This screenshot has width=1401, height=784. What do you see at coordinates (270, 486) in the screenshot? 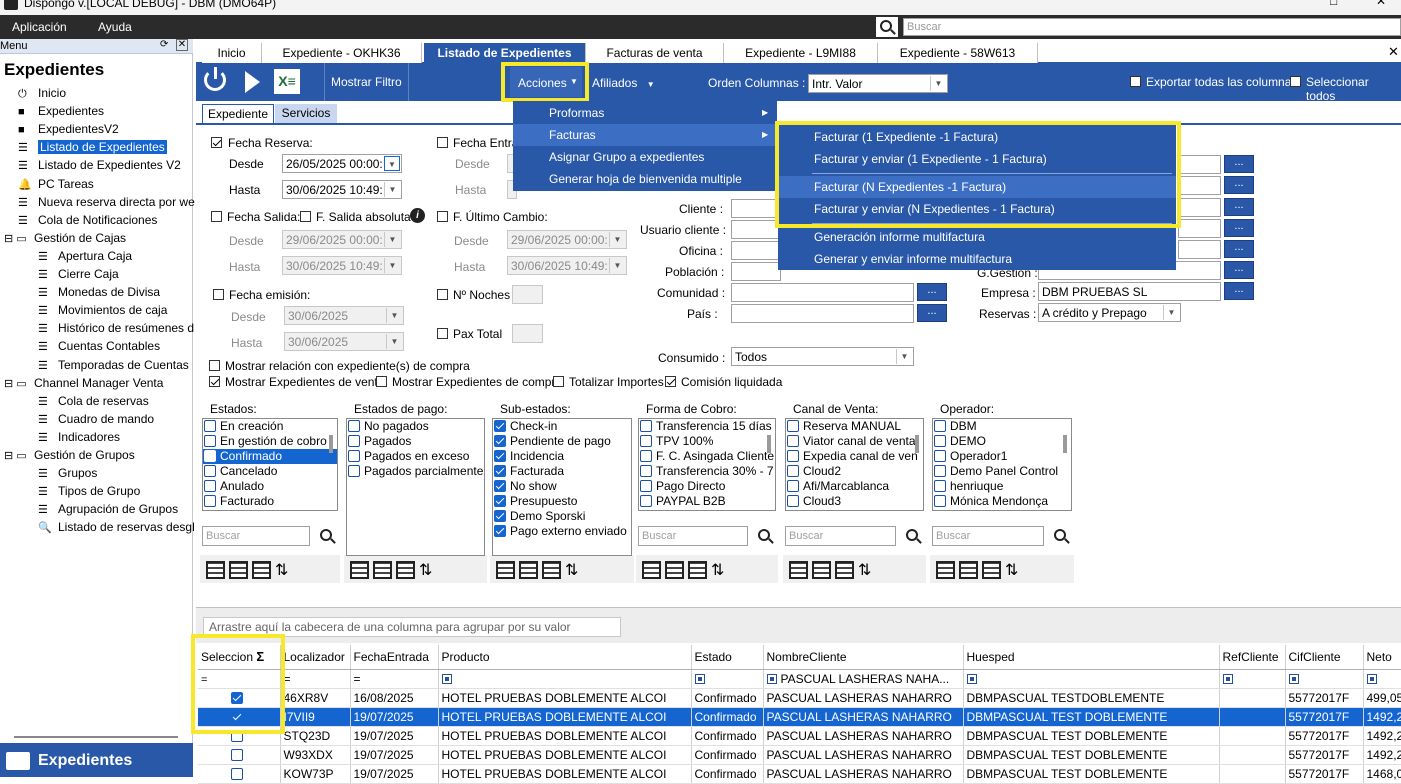
I see `list-item: Anulado` at bounding box center [270, 486].